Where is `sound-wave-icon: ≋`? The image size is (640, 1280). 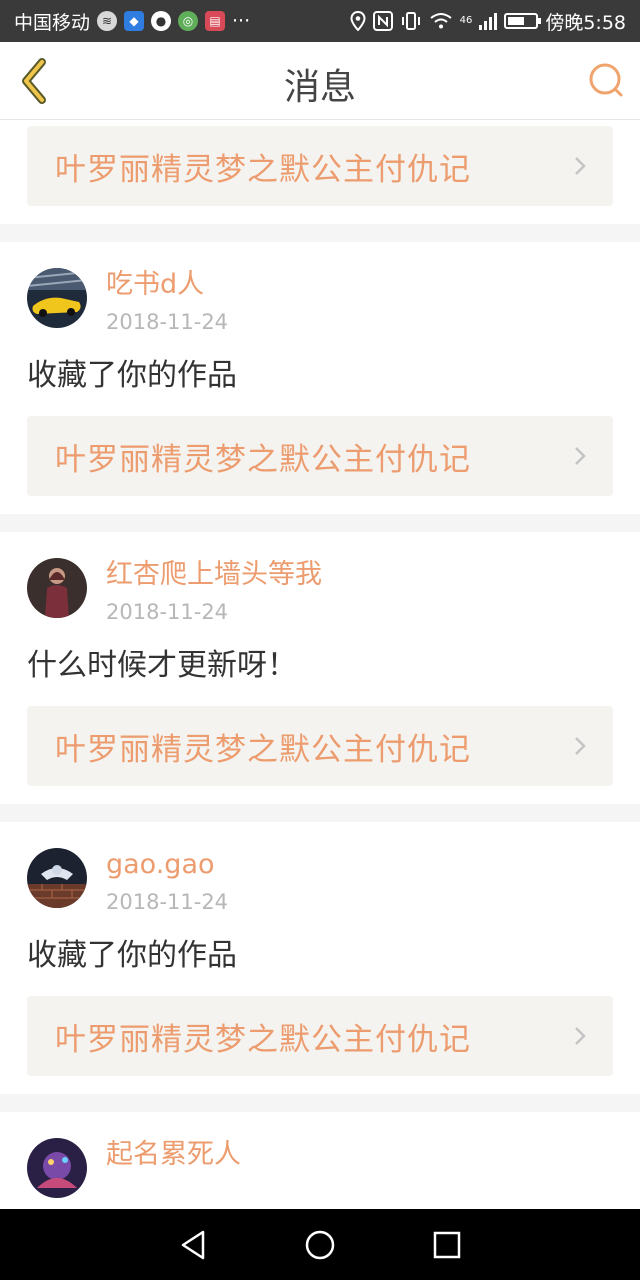
sound-wave-icon: ≋ is located at coordinates (107, 21).